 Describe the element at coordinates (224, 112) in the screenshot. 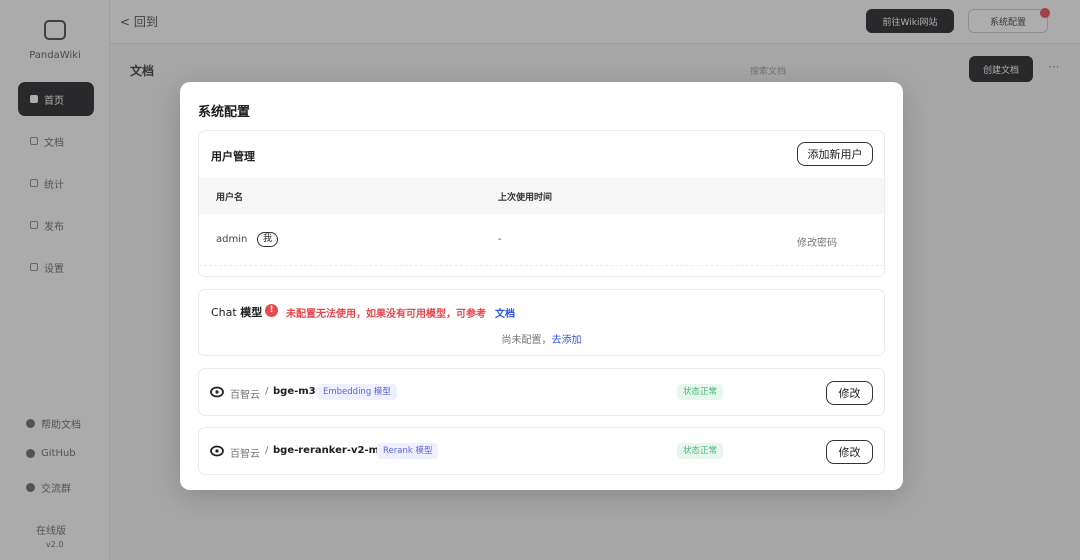

I see `modal-title: 系统配置` at that location.